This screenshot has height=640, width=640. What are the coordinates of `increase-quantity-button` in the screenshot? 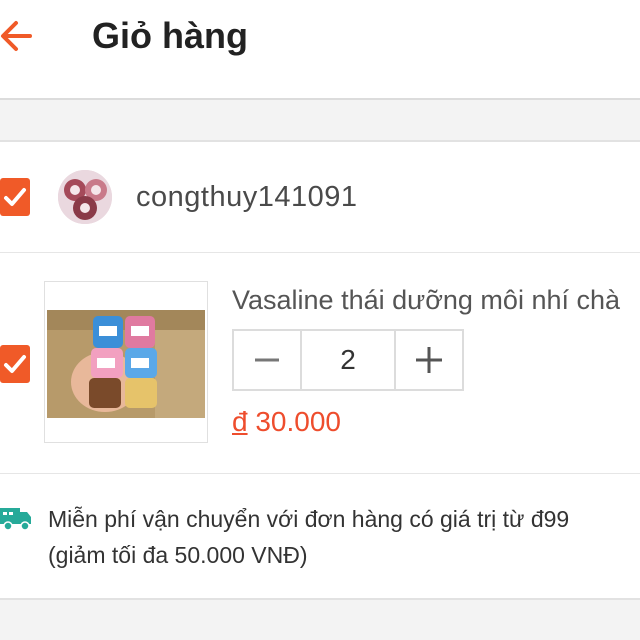 It's located at (428, 360).